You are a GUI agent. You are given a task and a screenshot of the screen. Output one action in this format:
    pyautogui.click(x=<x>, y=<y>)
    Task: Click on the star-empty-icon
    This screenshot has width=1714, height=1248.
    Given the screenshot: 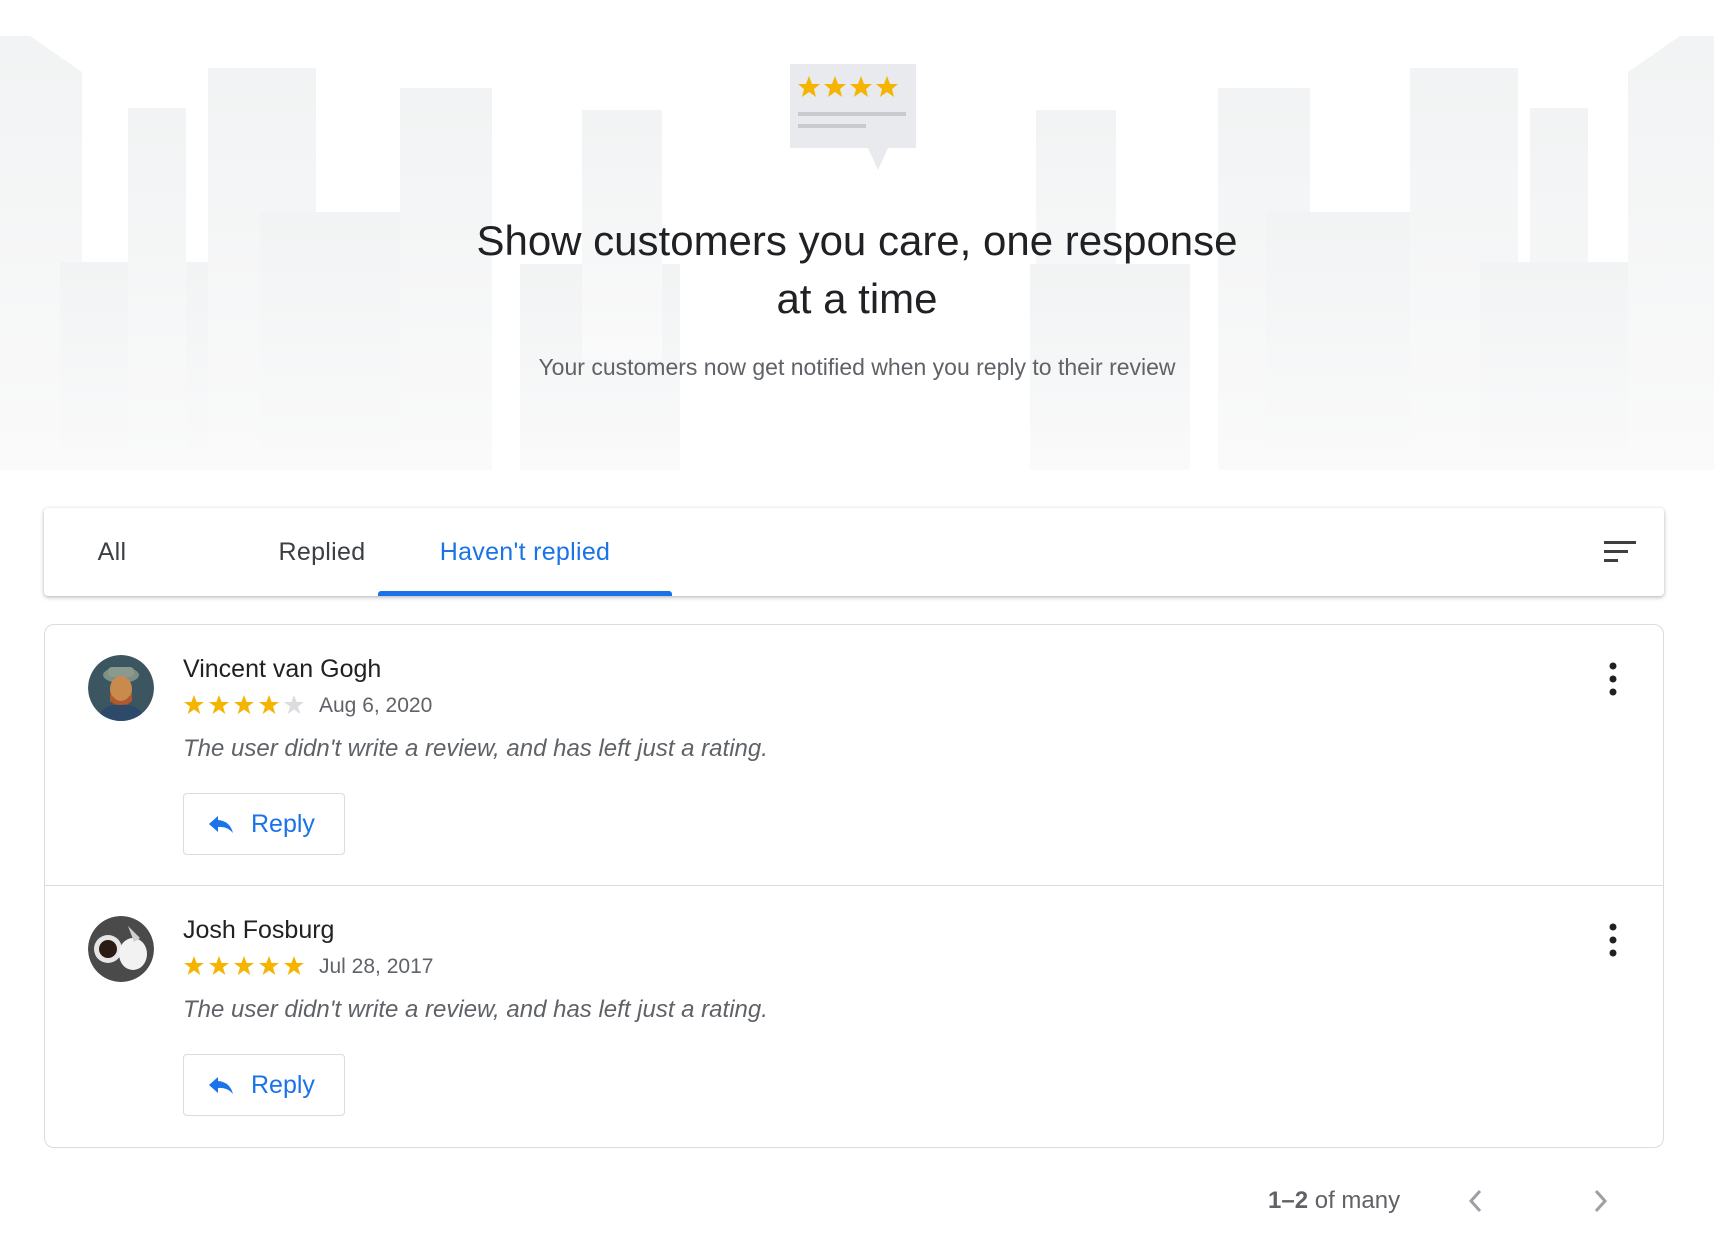 What is the action you would take?
    pyautogui.click(x=294, y=704)
    